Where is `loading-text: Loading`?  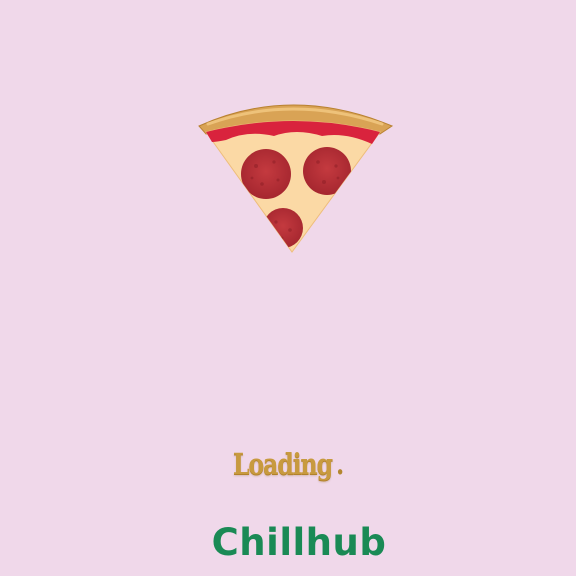 loading-text: Loading is located at coordinates (282, 464).